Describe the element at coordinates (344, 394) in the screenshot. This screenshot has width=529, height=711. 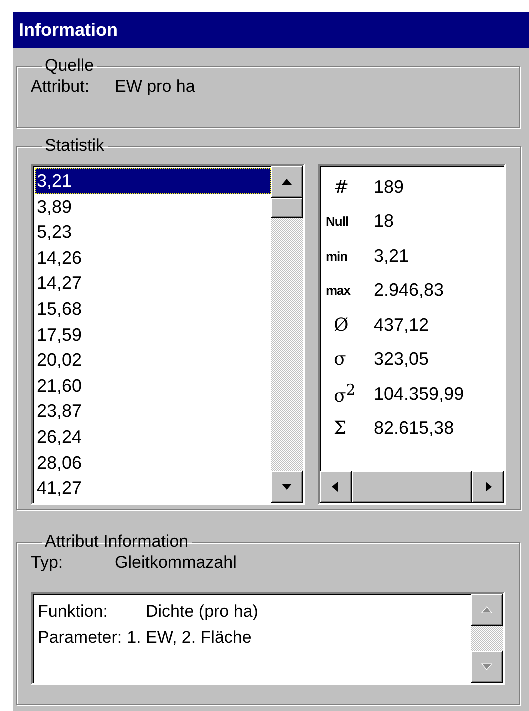
I see `statistic-symbol: σ$^{2}$` at that location.